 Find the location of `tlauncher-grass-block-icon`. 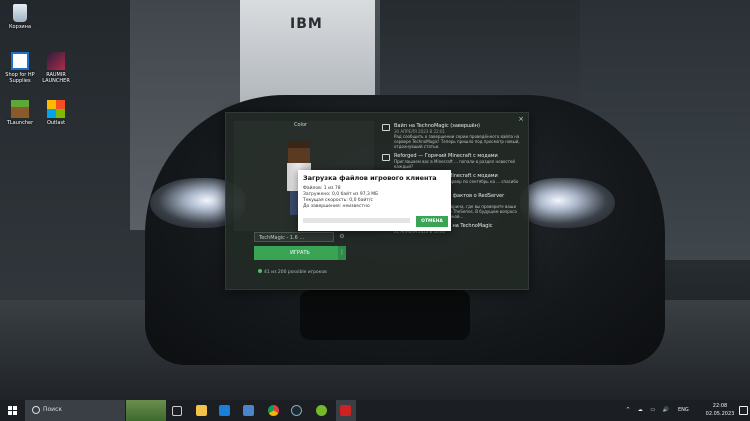

tlauncher-grass-block-icon is located at coordinates (20, 109).